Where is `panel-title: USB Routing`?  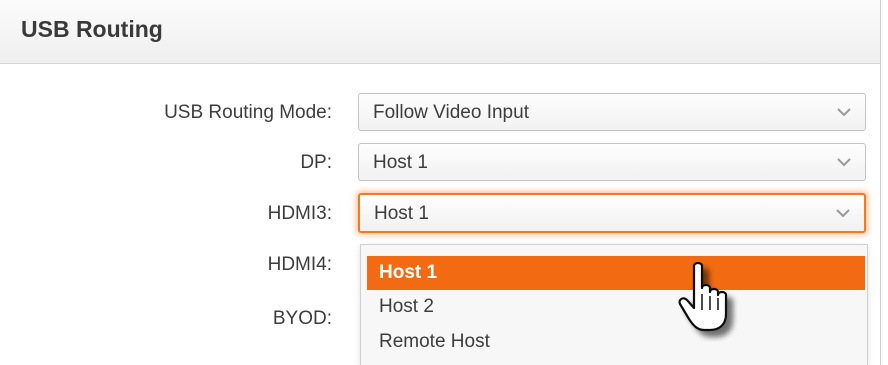 panel-title: USB Routing is located at coordinates (92, 29).